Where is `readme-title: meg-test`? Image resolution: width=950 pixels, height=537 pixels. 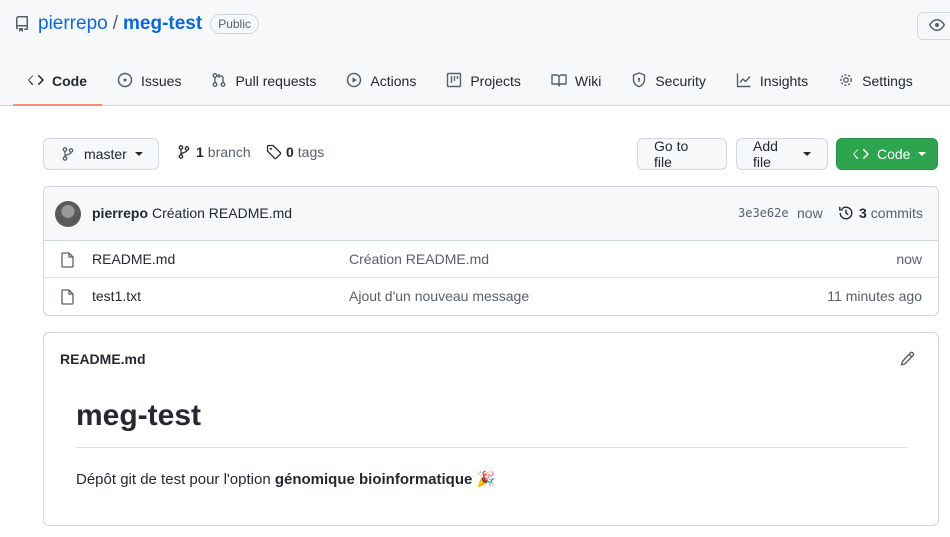 readme-title: meg-test is located at coordinates (491, 423).